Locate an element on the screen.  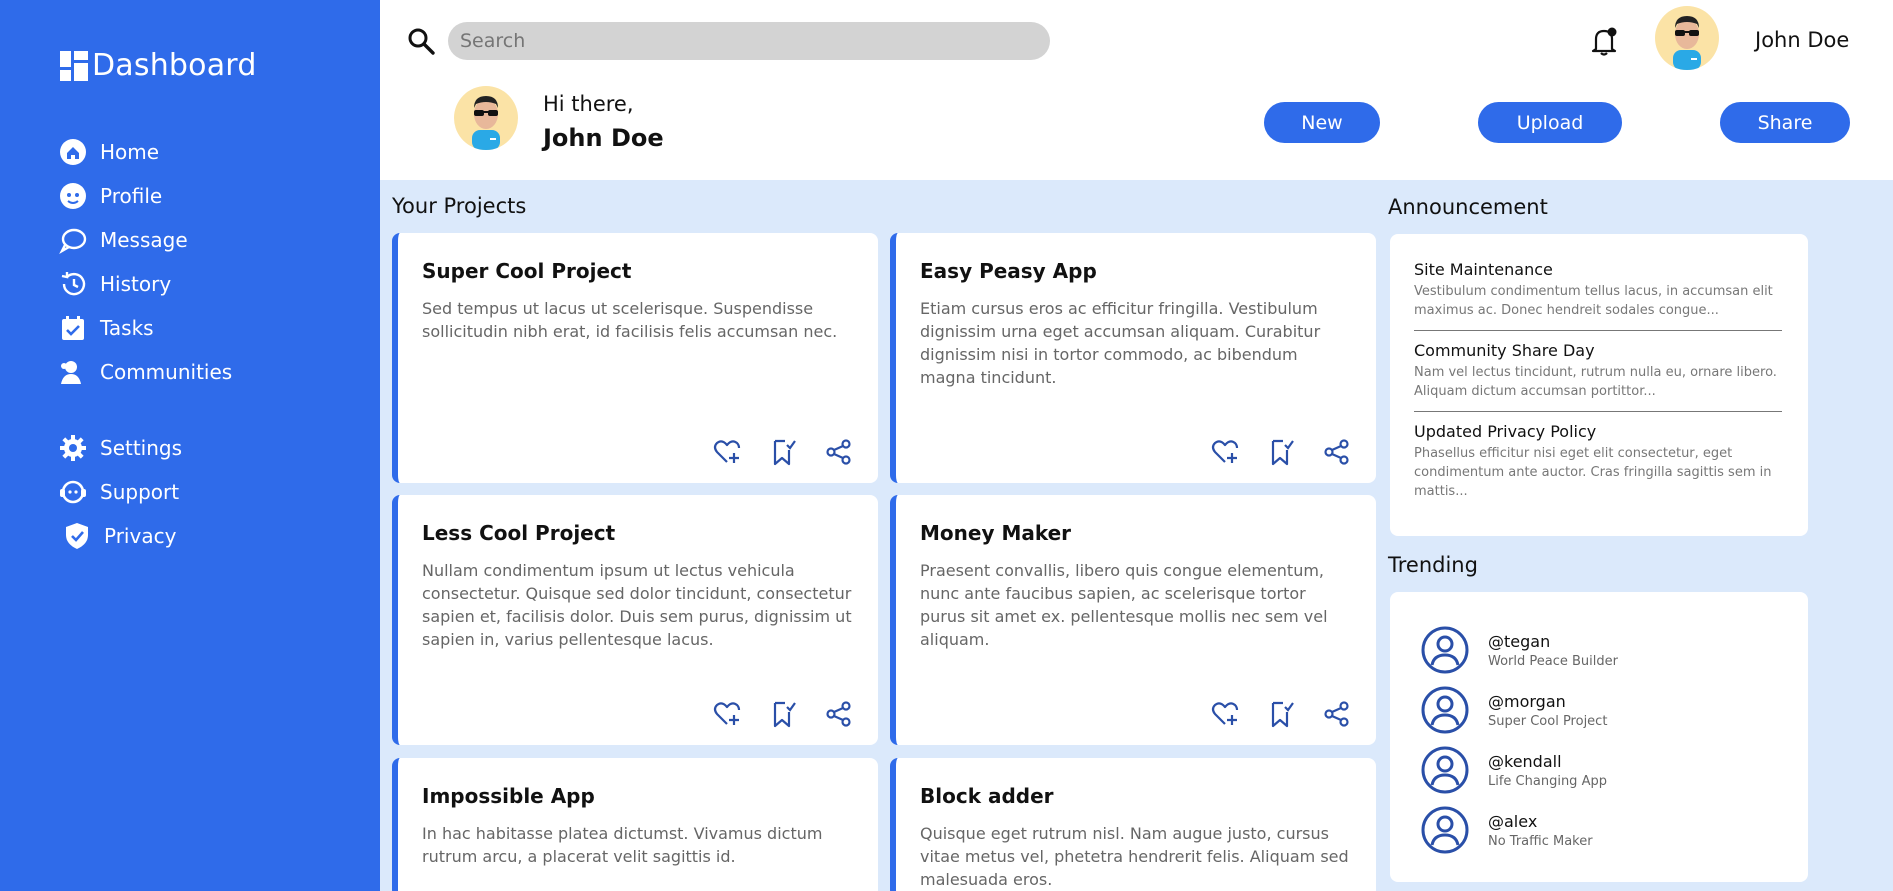
sidebar-item-message: Message is located at coordinates (145, 240).